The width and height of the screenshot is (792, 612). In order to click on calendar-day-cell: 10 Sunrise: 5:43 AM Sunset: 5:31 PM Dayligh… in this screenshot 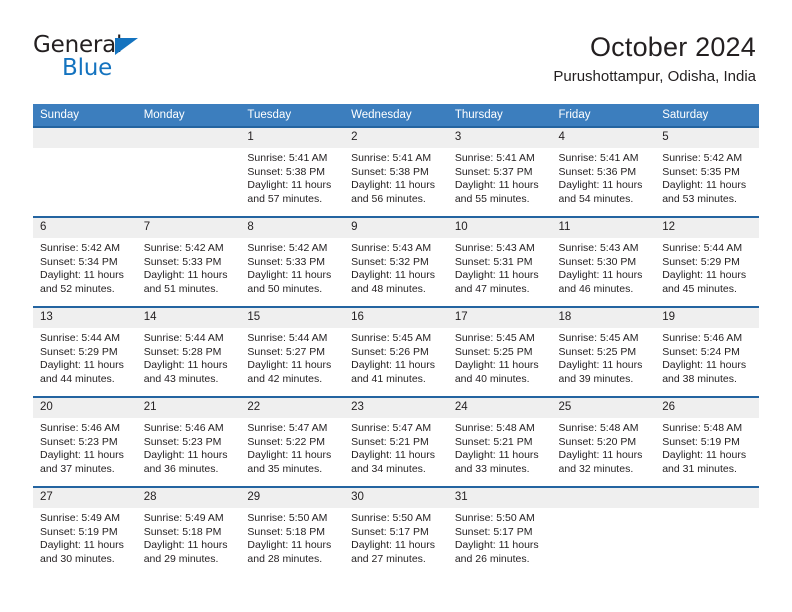, I will do `click(499, 261)`.